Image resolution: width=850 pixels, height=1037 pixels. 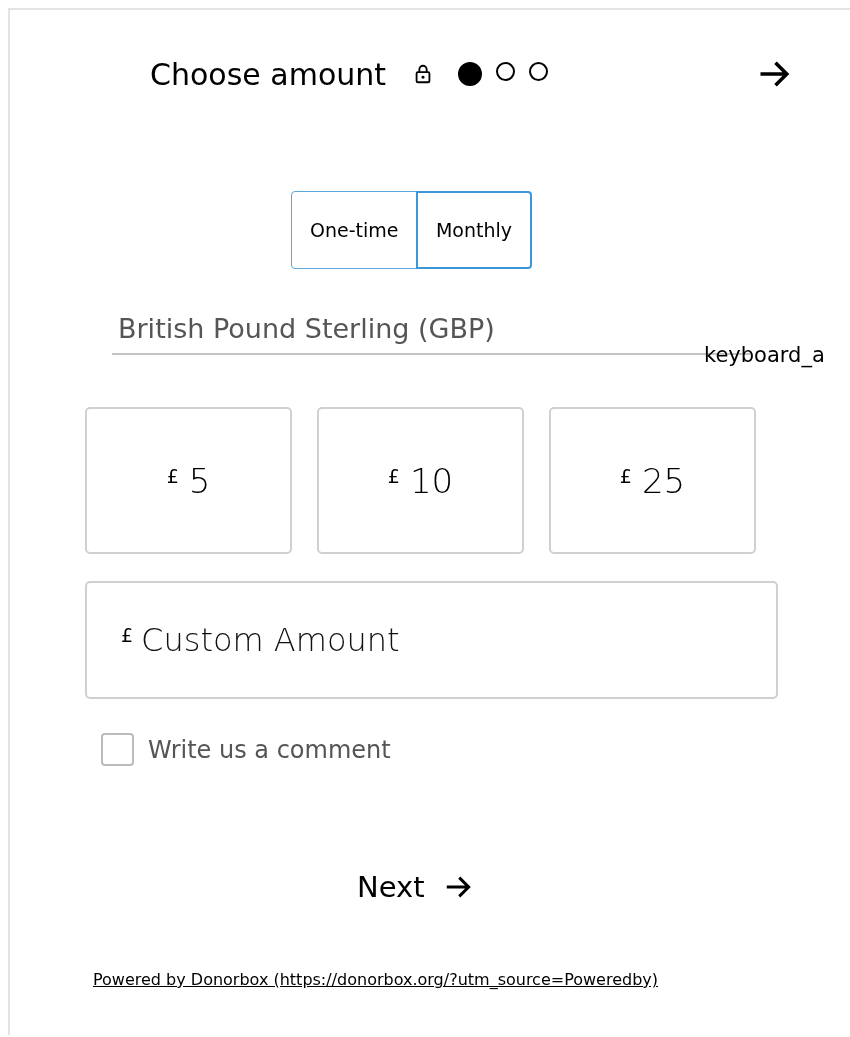 What do you see at coordinates (376, 979) in the screenshot?
I see `powered-by-link: Powered by Donorbox (https://donorbox.org/?utm_source=Poweredby)` at bounding box center [376, 979].